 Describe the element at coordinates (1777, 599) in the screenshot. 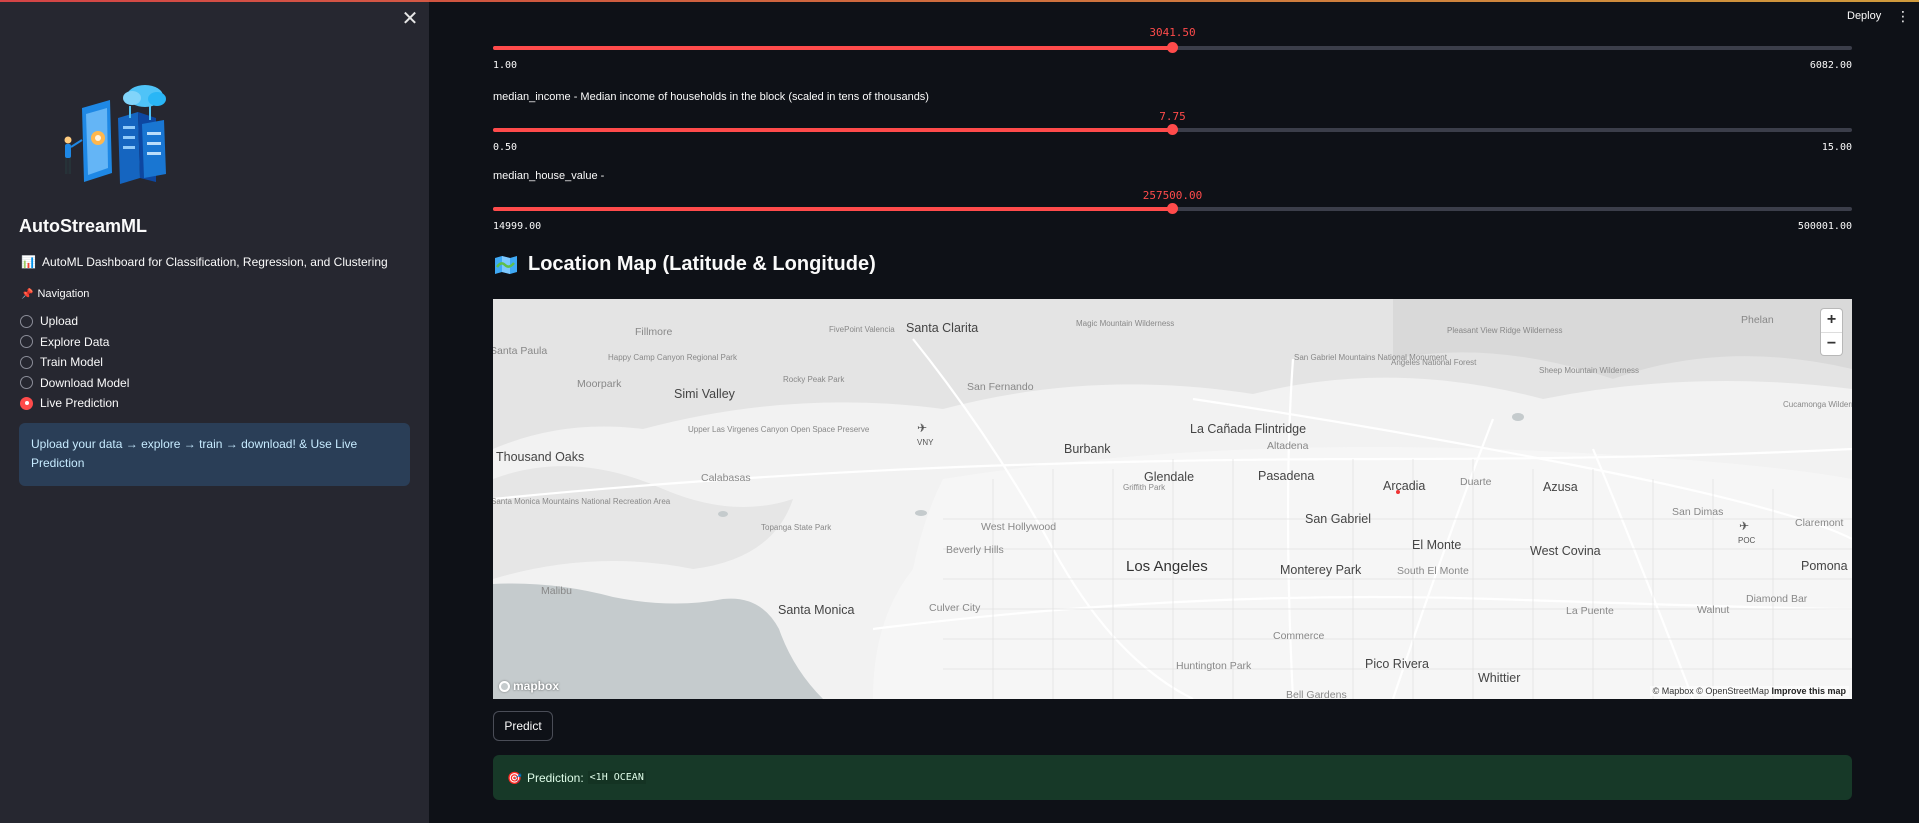

I see `map-label: Diamond Bar` at that location.